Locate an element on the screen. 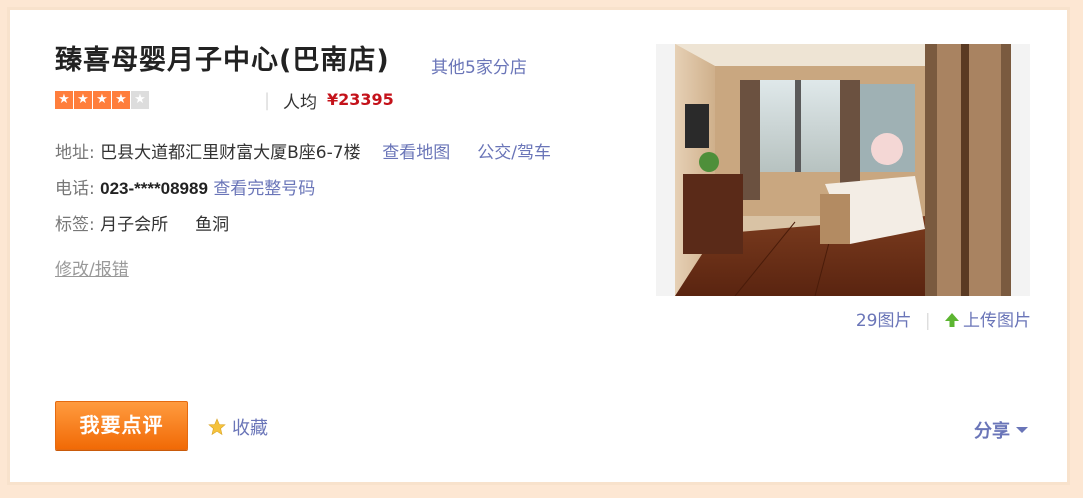  avg-price-value: ¥23395 is located at coordinates (360, 99).